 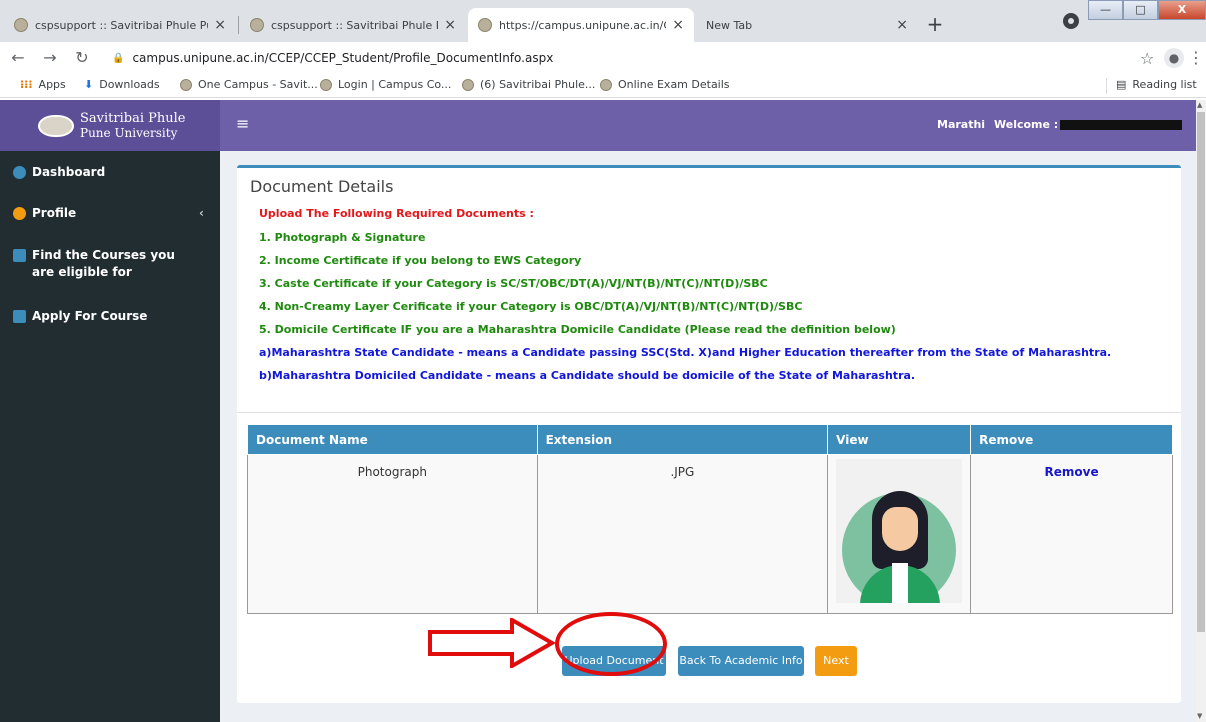 What do you see at coordinates (900, 583) in the screenshot?
I see `avatar-collar` at bounding box center [900, 583].